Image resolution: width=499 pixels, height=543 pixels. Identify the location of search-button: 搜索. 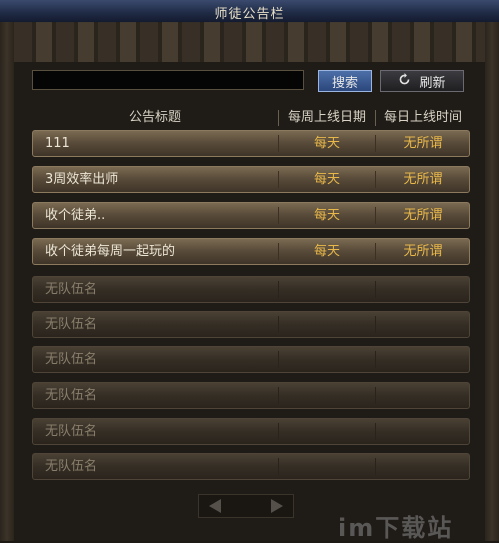
(345, 81).